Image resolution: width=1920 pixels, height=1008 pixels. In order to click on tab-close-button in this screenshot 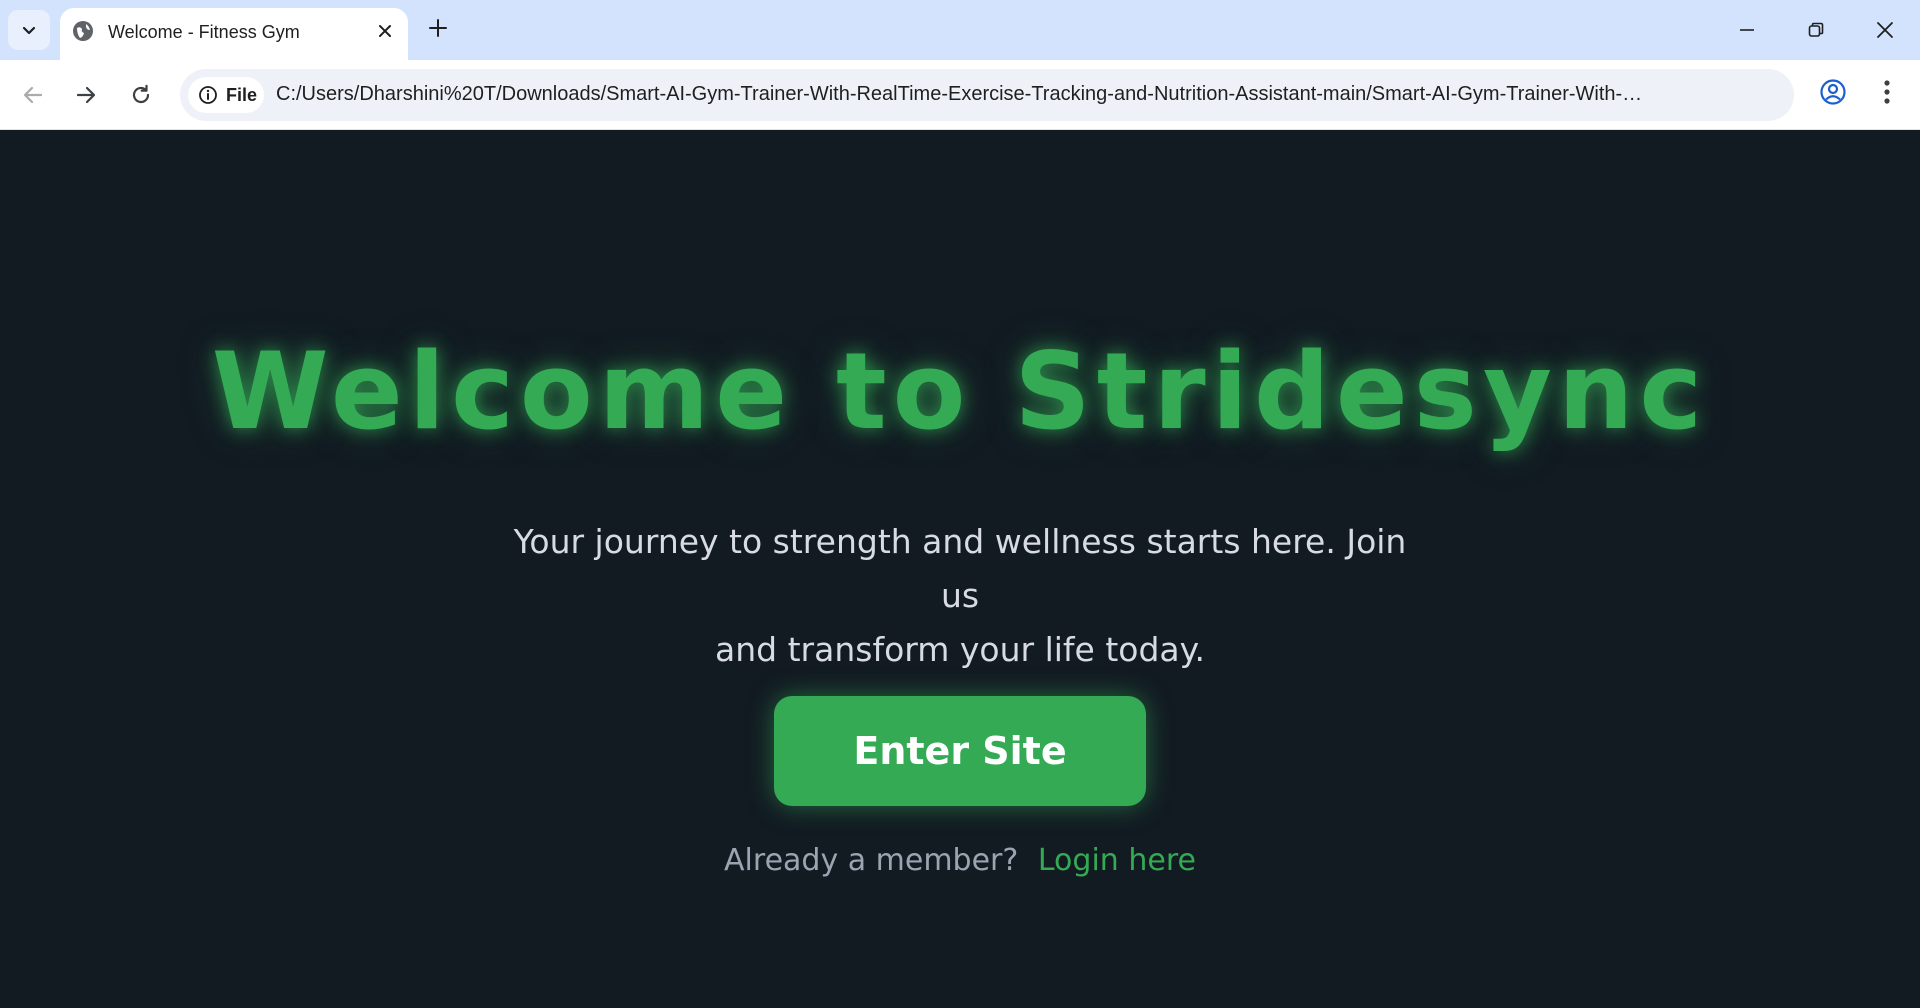, I will do `click(385, 31)`.